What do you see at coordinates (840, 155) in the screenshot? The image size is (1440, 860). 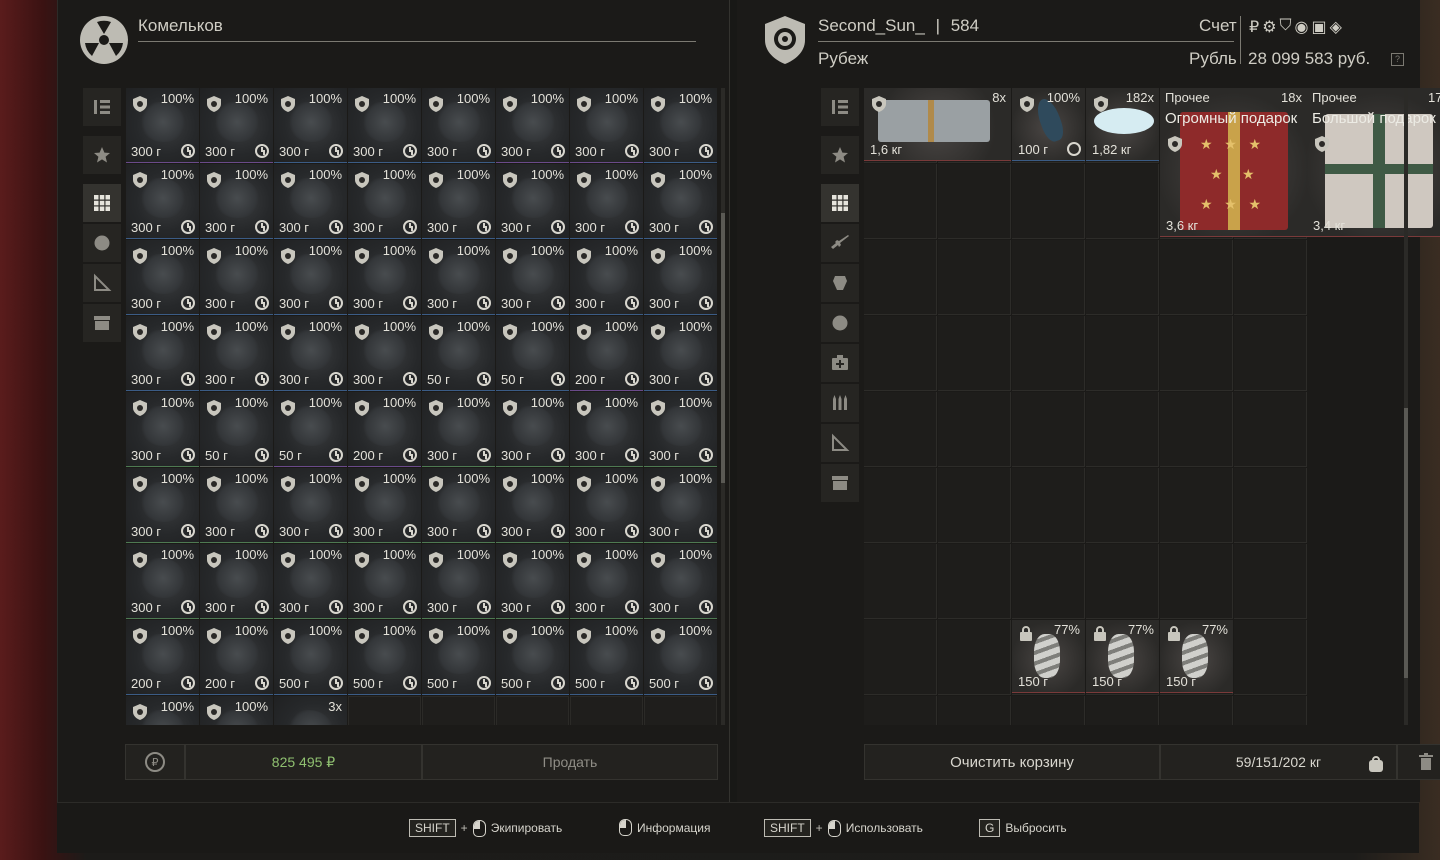 I see `cart-favorites-filter` at bounding box center [840, 155].